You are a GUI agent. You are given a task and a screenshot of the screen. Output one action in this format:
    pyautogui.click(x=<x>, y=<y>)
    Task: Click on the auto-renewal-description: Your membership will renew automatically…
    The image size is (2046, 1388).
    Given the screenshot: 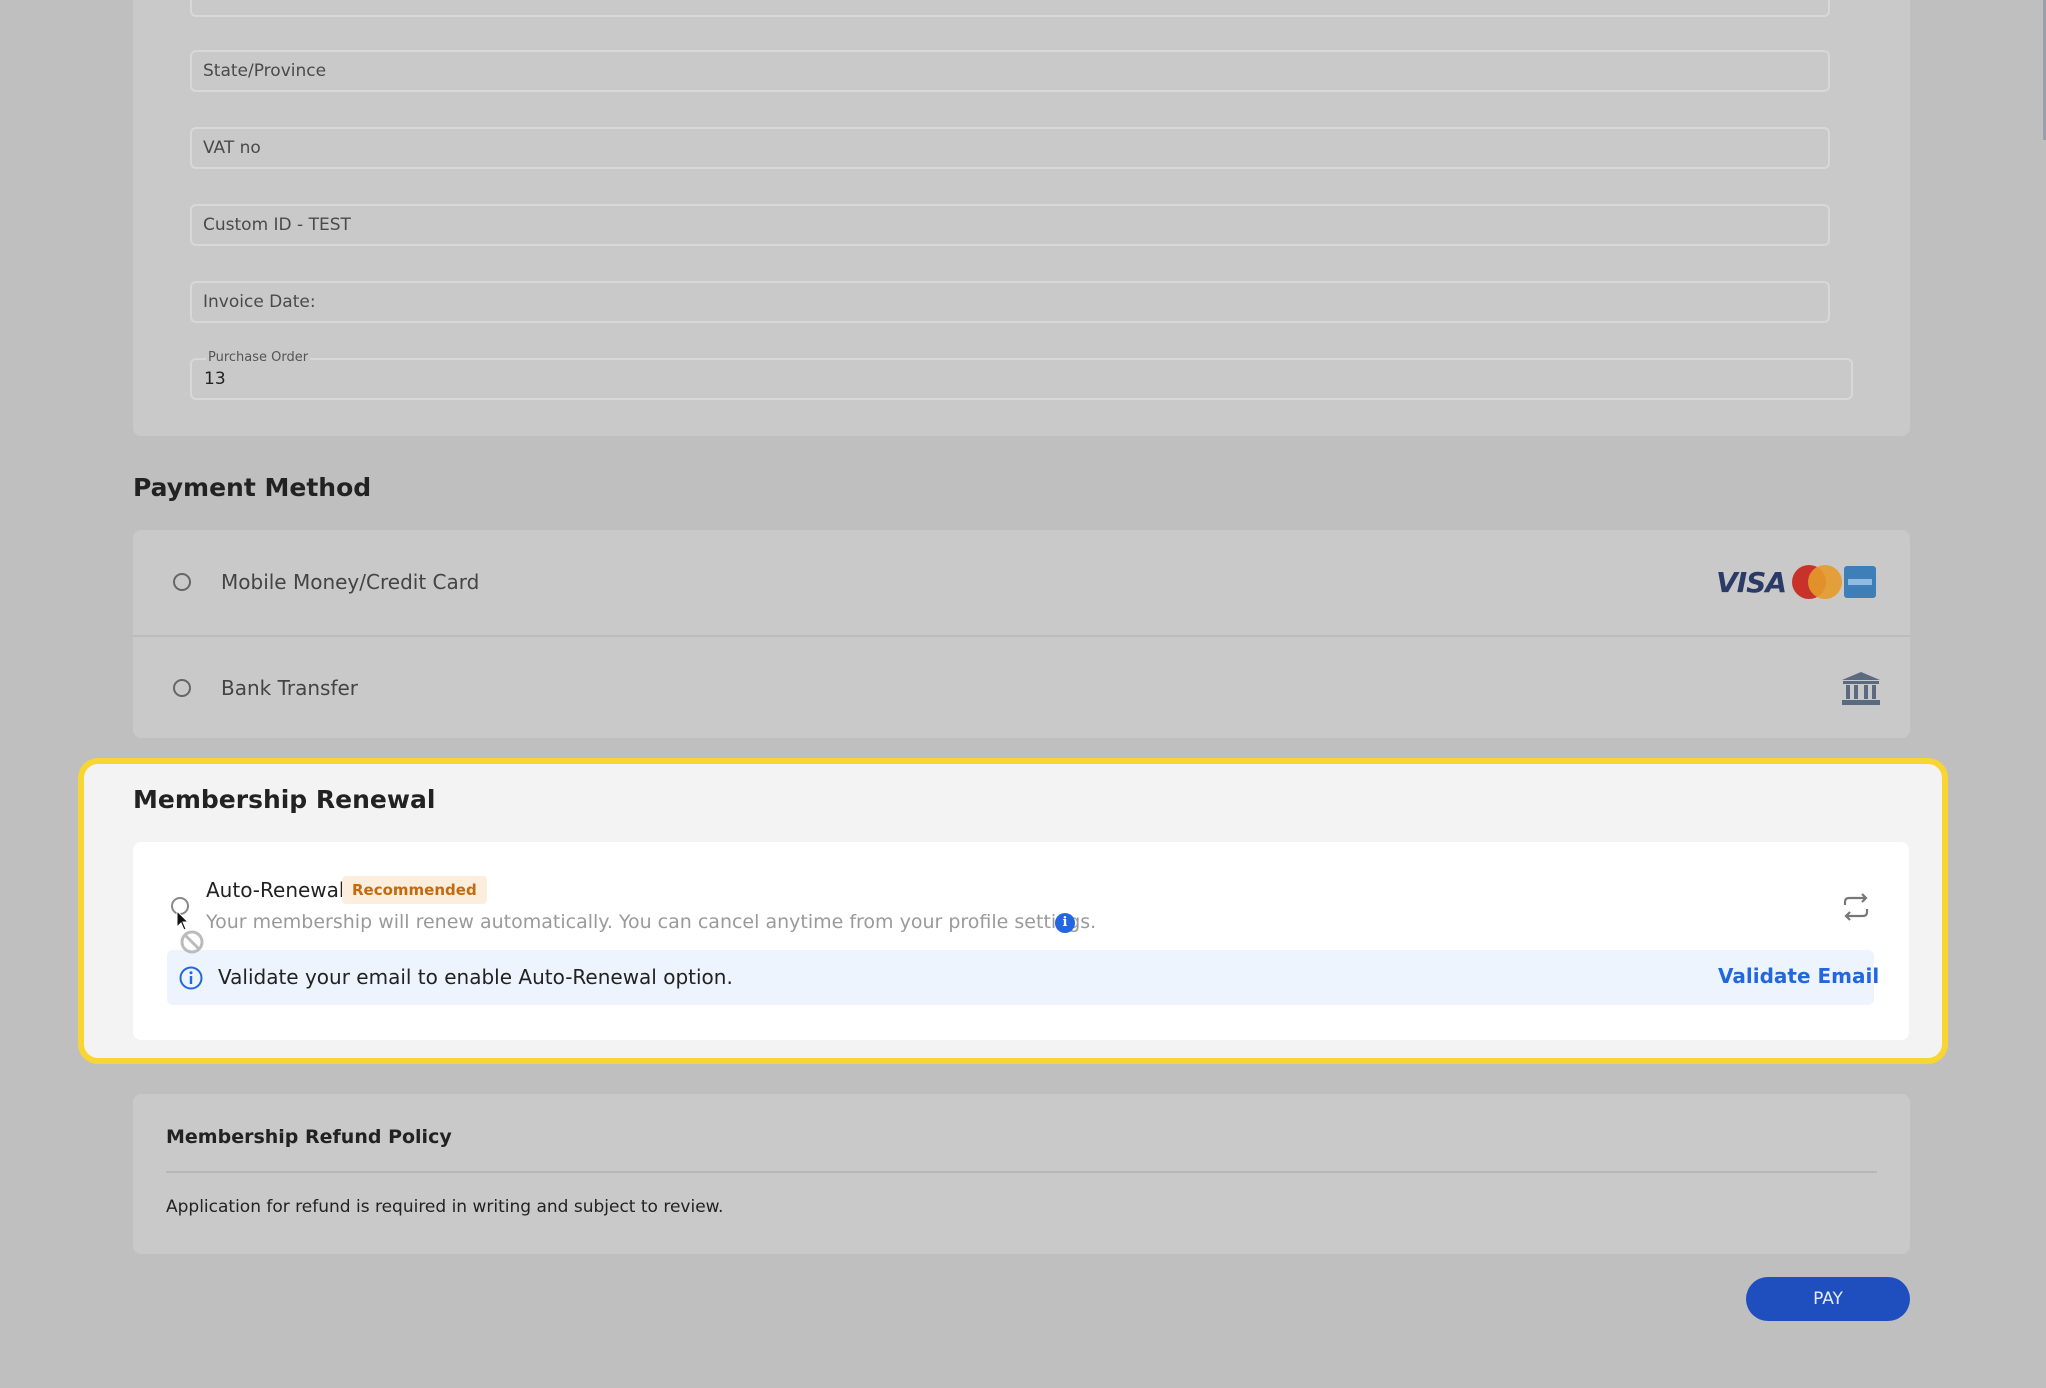 What is the action you would take?
    pyautogui.click(x=651, y=922)
    